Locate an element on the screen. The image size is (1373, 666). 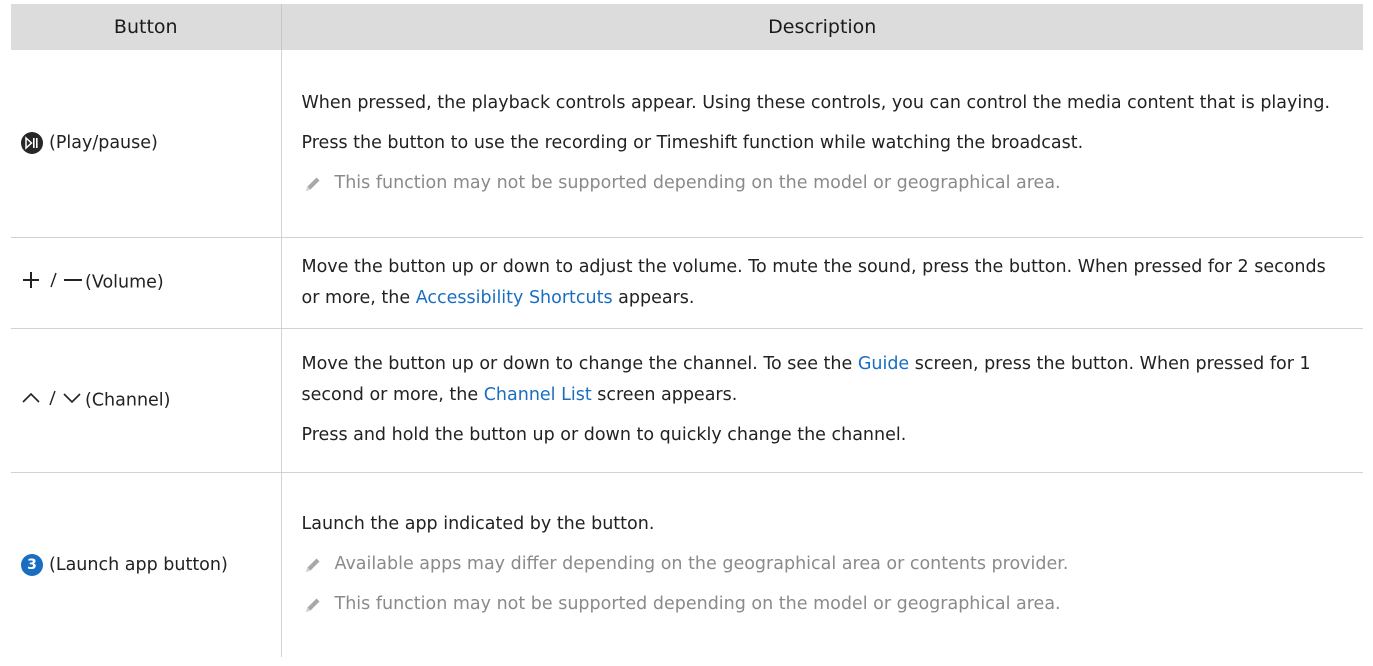
button-cell: (Play/pause) is located at coordinates (146, 143).